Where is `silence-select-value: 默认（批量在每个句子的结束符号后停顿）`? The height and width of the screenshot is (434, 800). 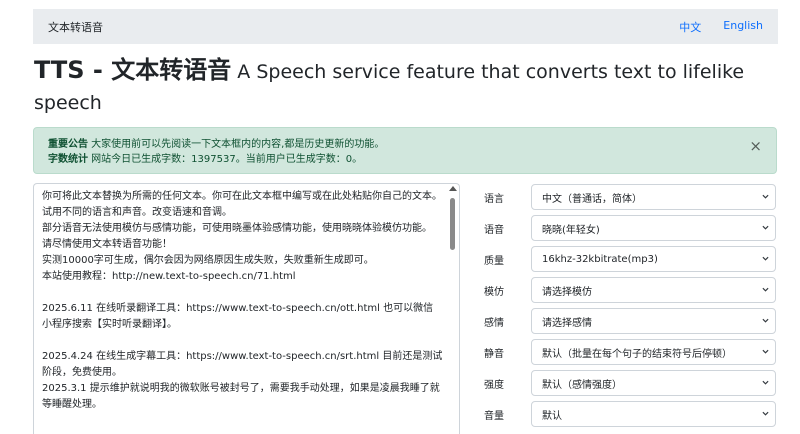 silence-select-value: 默认（批量在每个句子的结束符号后停顿） is located at coordinates (637, 354).